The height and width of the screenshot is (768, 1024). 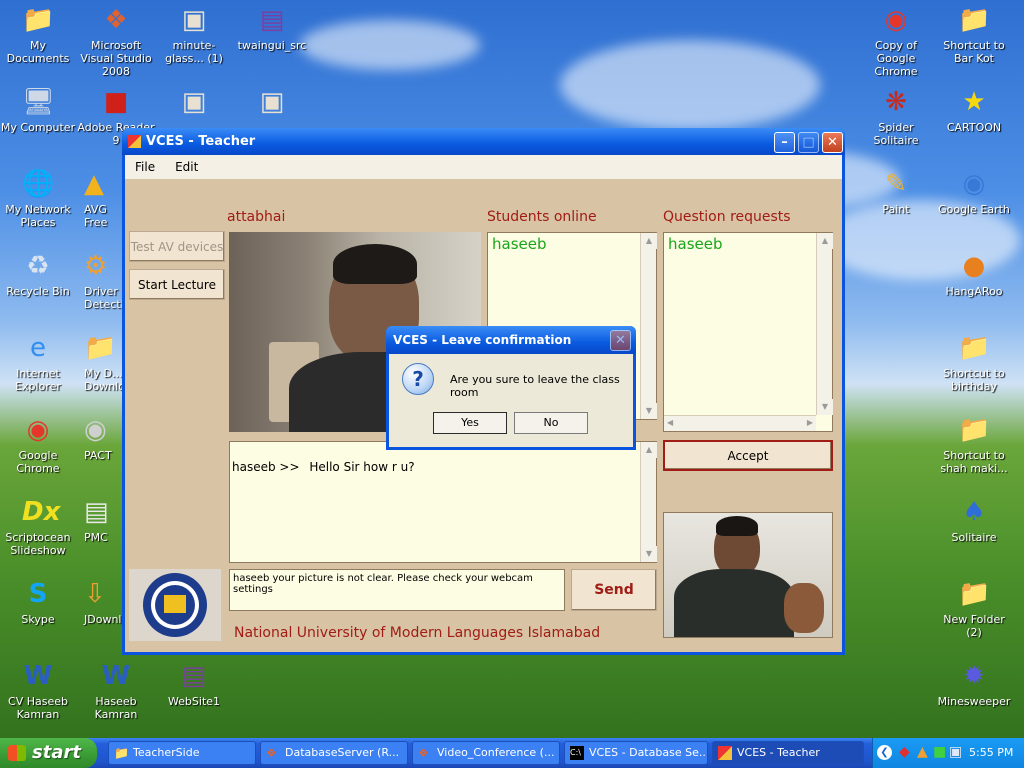 I want to click on desktop-icon-avg: ▲ AVG Free, so click(x=100, y=198).